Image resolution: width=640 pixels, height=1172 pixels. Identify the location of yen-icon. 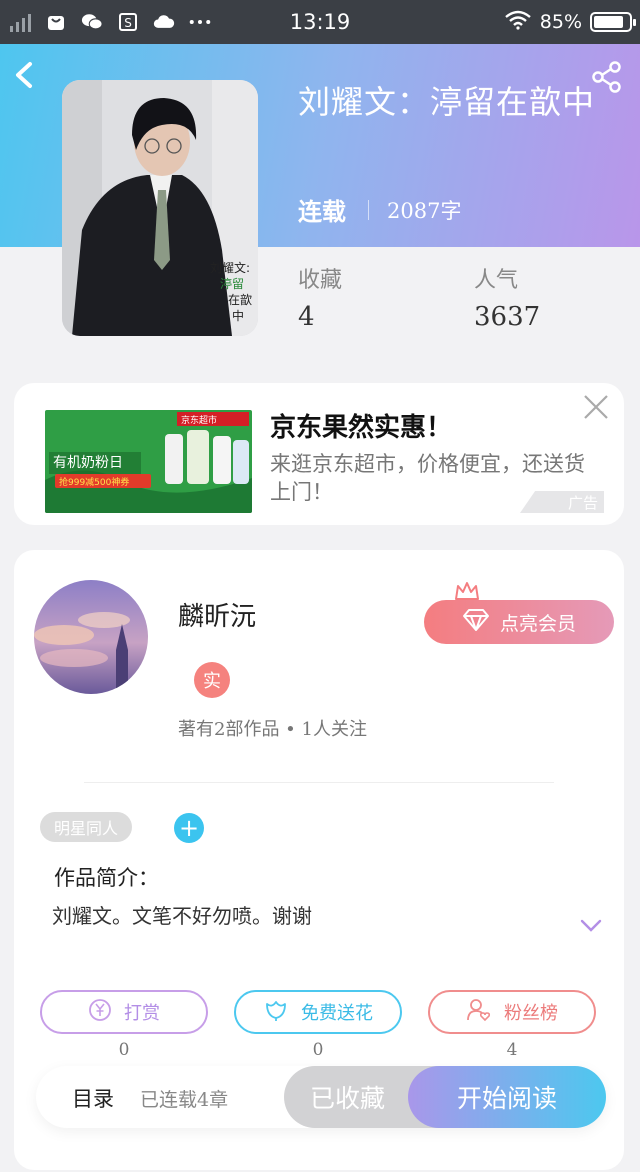
(100, 1012).